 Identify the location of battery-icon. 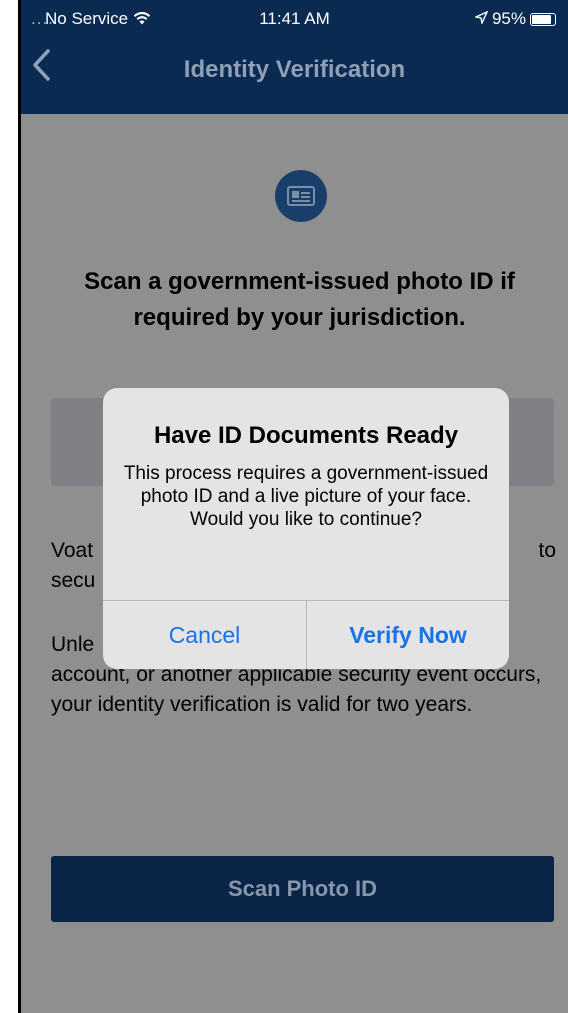
(543, 19).